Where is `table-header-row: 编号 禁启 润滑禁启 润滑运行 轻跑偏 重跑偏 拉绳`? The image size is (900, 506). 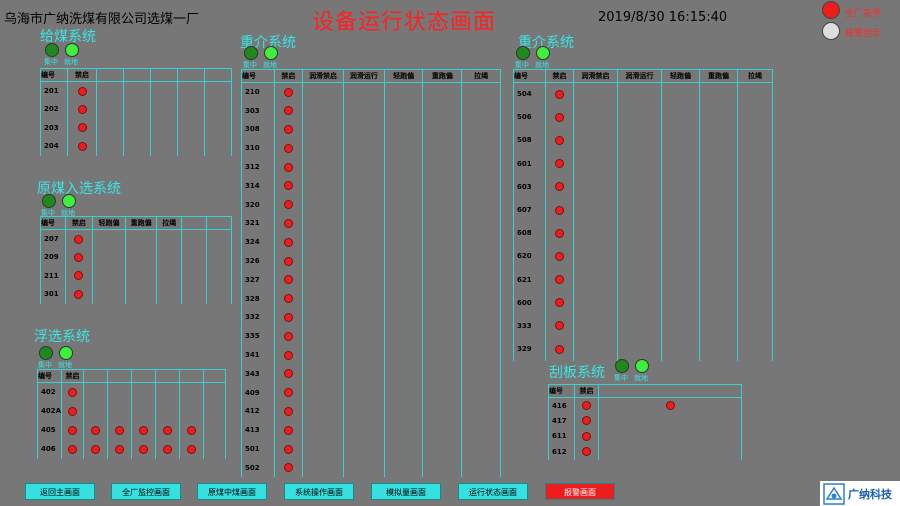 table-header-row: 编号 禁启 润滑禁启 润滑运行 轻跑偏 重跑偏 拉绳 is located at coordinates (643, 76).